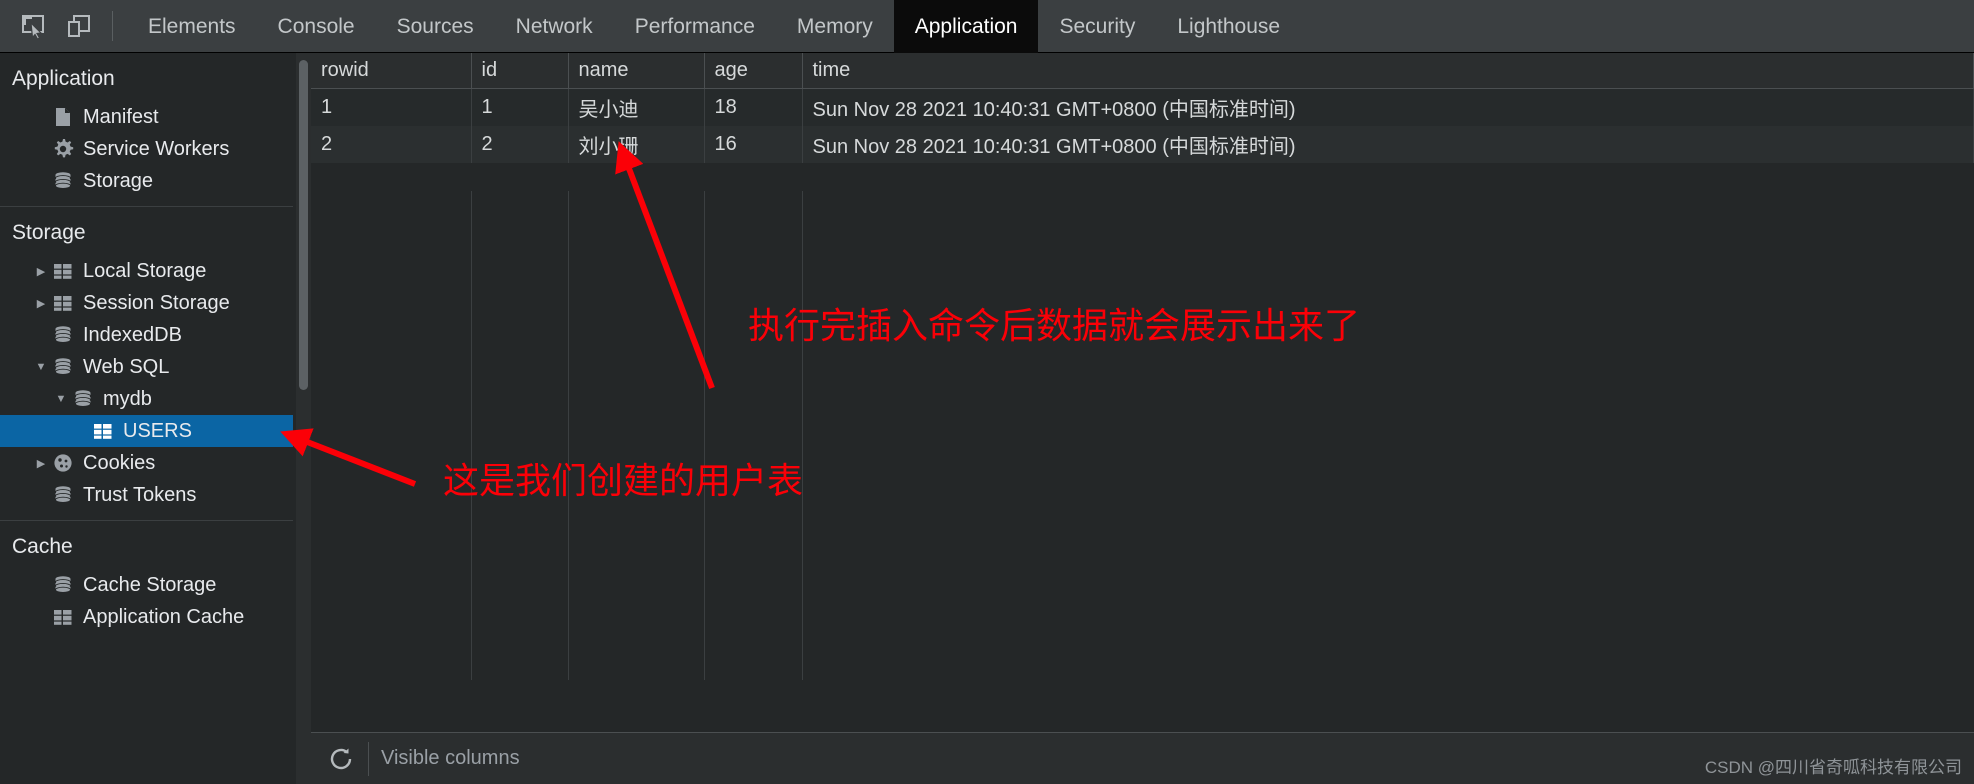  What do you see at coordinates (63, 463) in the screenshot?
I see `cookie-icon` at bounding box center [63, 463].